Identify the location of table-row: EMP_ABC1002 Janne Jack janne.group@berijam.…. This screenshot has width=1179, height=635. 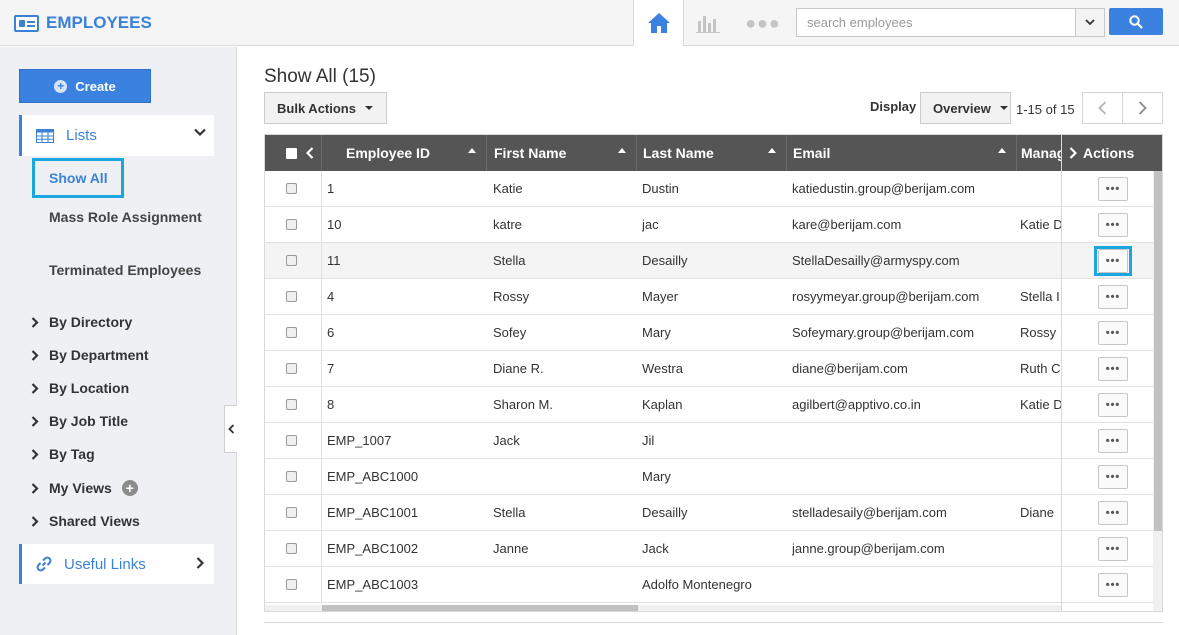
(713, 549).